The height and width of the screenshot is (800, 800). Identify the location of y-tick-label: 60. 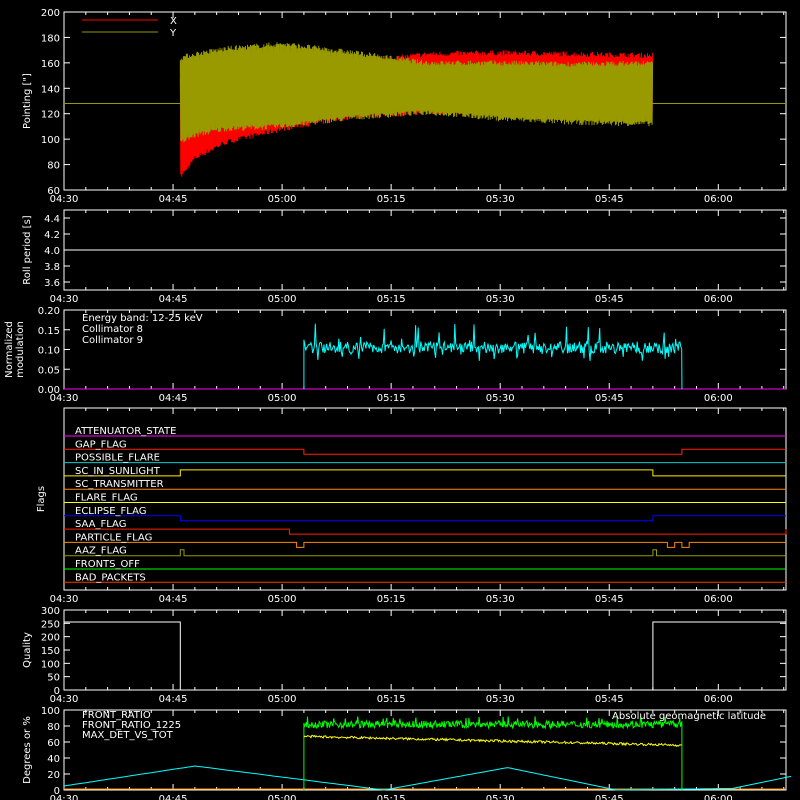
(53, 743).